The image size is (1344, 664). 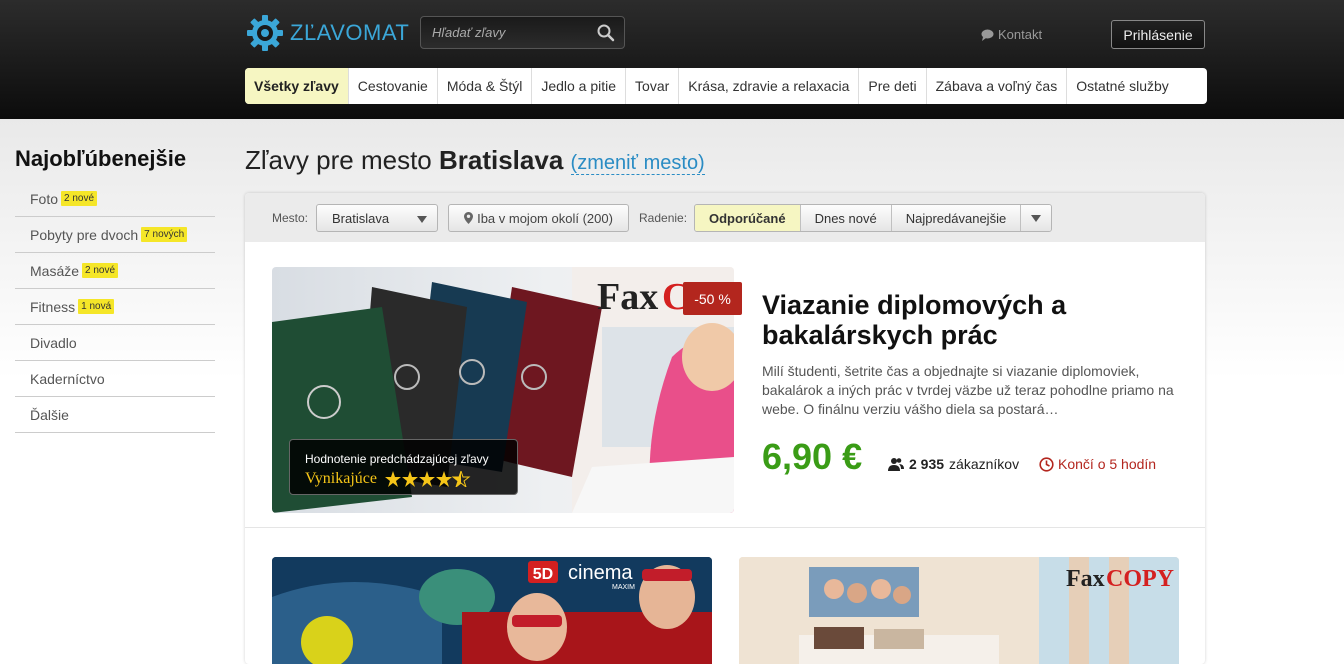 What do you see at coordinates (748, 218) in the screenshot?
I see `sort-recommended: Odporúčané` at bounding box center [748, 218].